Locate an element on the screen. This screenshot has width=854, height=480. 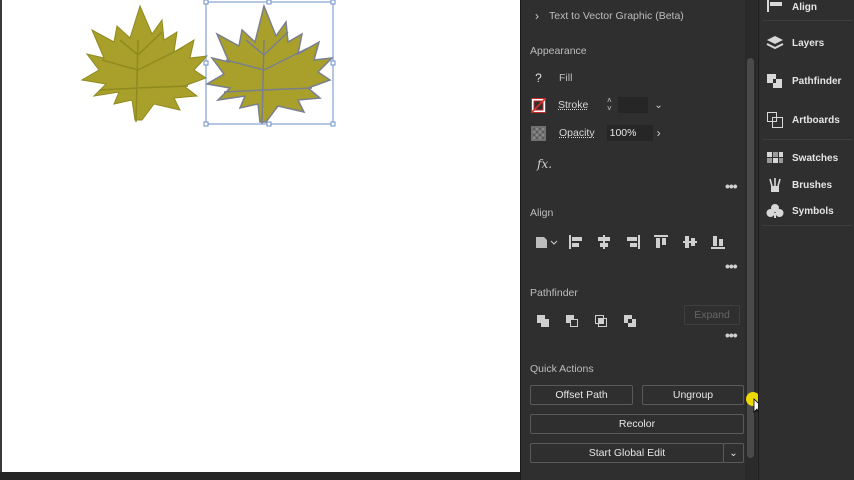
right-leaf is located at coordinates (269, 64).